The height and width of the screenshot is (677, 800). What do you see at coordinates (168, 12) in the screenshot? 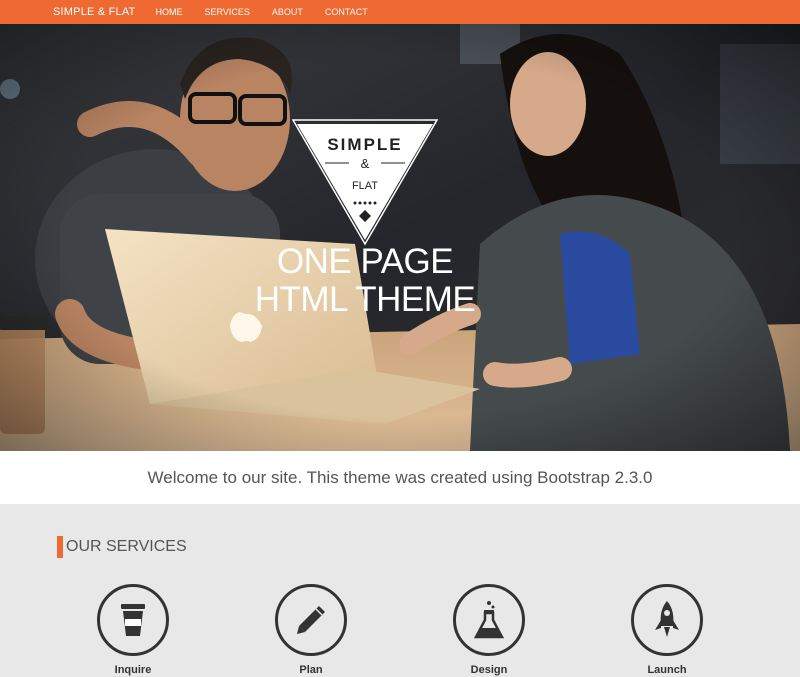
I see `nav-home: HOME` at bounding box center [168, 12].